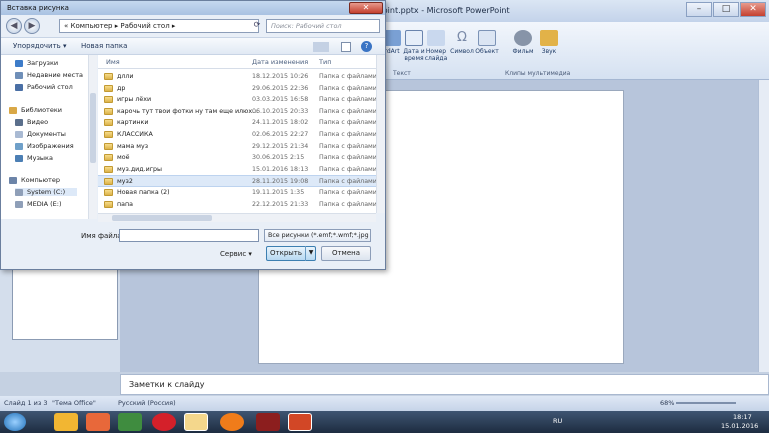 This screenshot has height=433, width=769. Describe the element at coordinates (15, 422) in the screenshot. I see `start-button` at that location.